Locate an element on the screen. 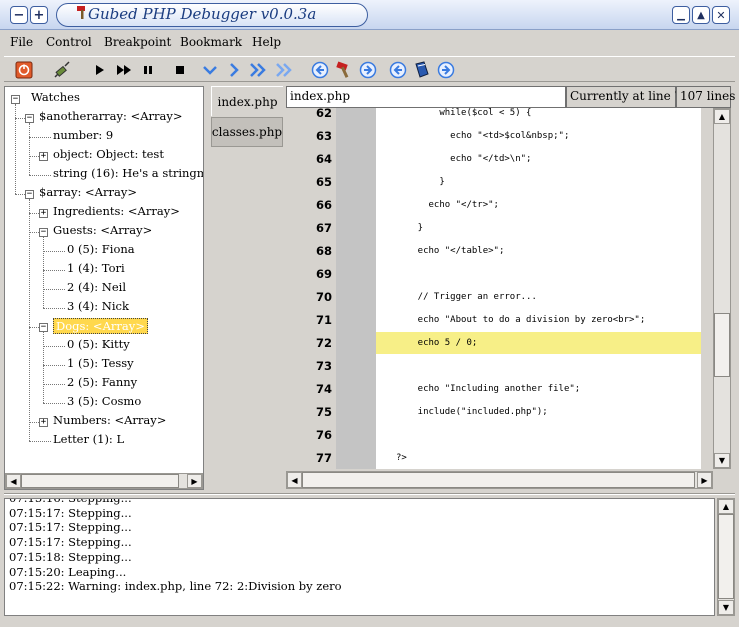 The height and width of the screenshot is (627, 739). run-fast-button is located at coordinates (124, 70).